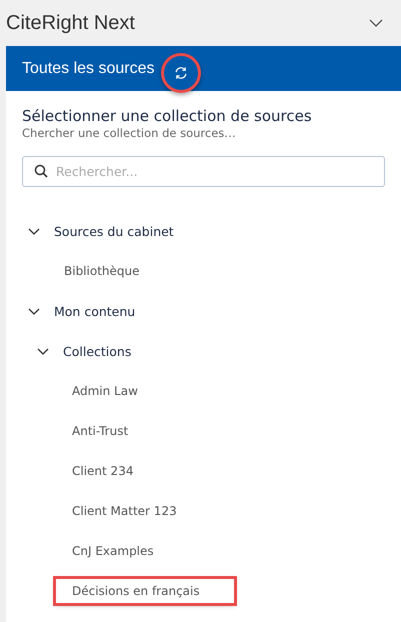  What do you see at coordinates (124, 511) in the screenshot?
I see `tree-item: Client Matter 123` at bounding box center [124, 511].